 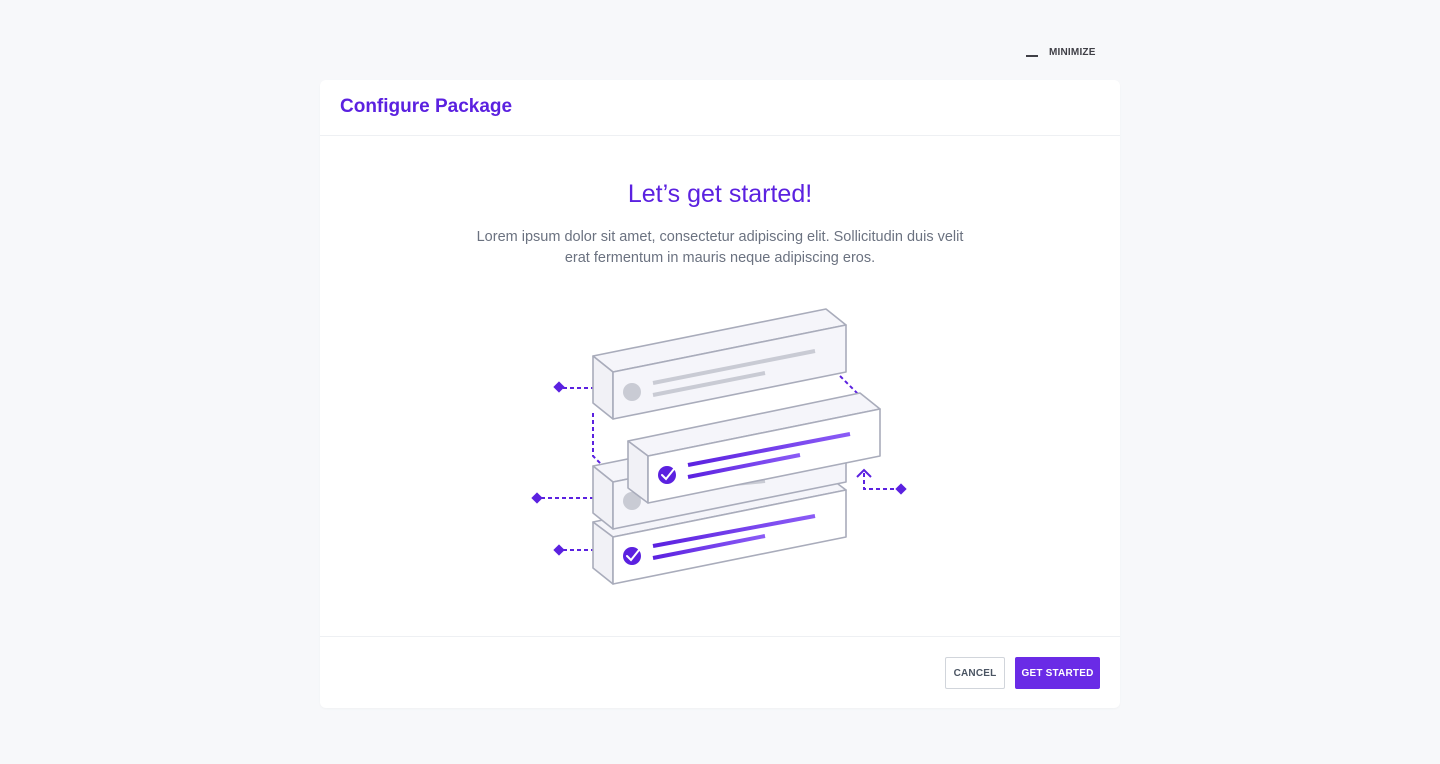 What do you see at coordinates (426, 106) in the screenshot?
I see `dialog-title: Configure Package` at bounding box center [426, 106].